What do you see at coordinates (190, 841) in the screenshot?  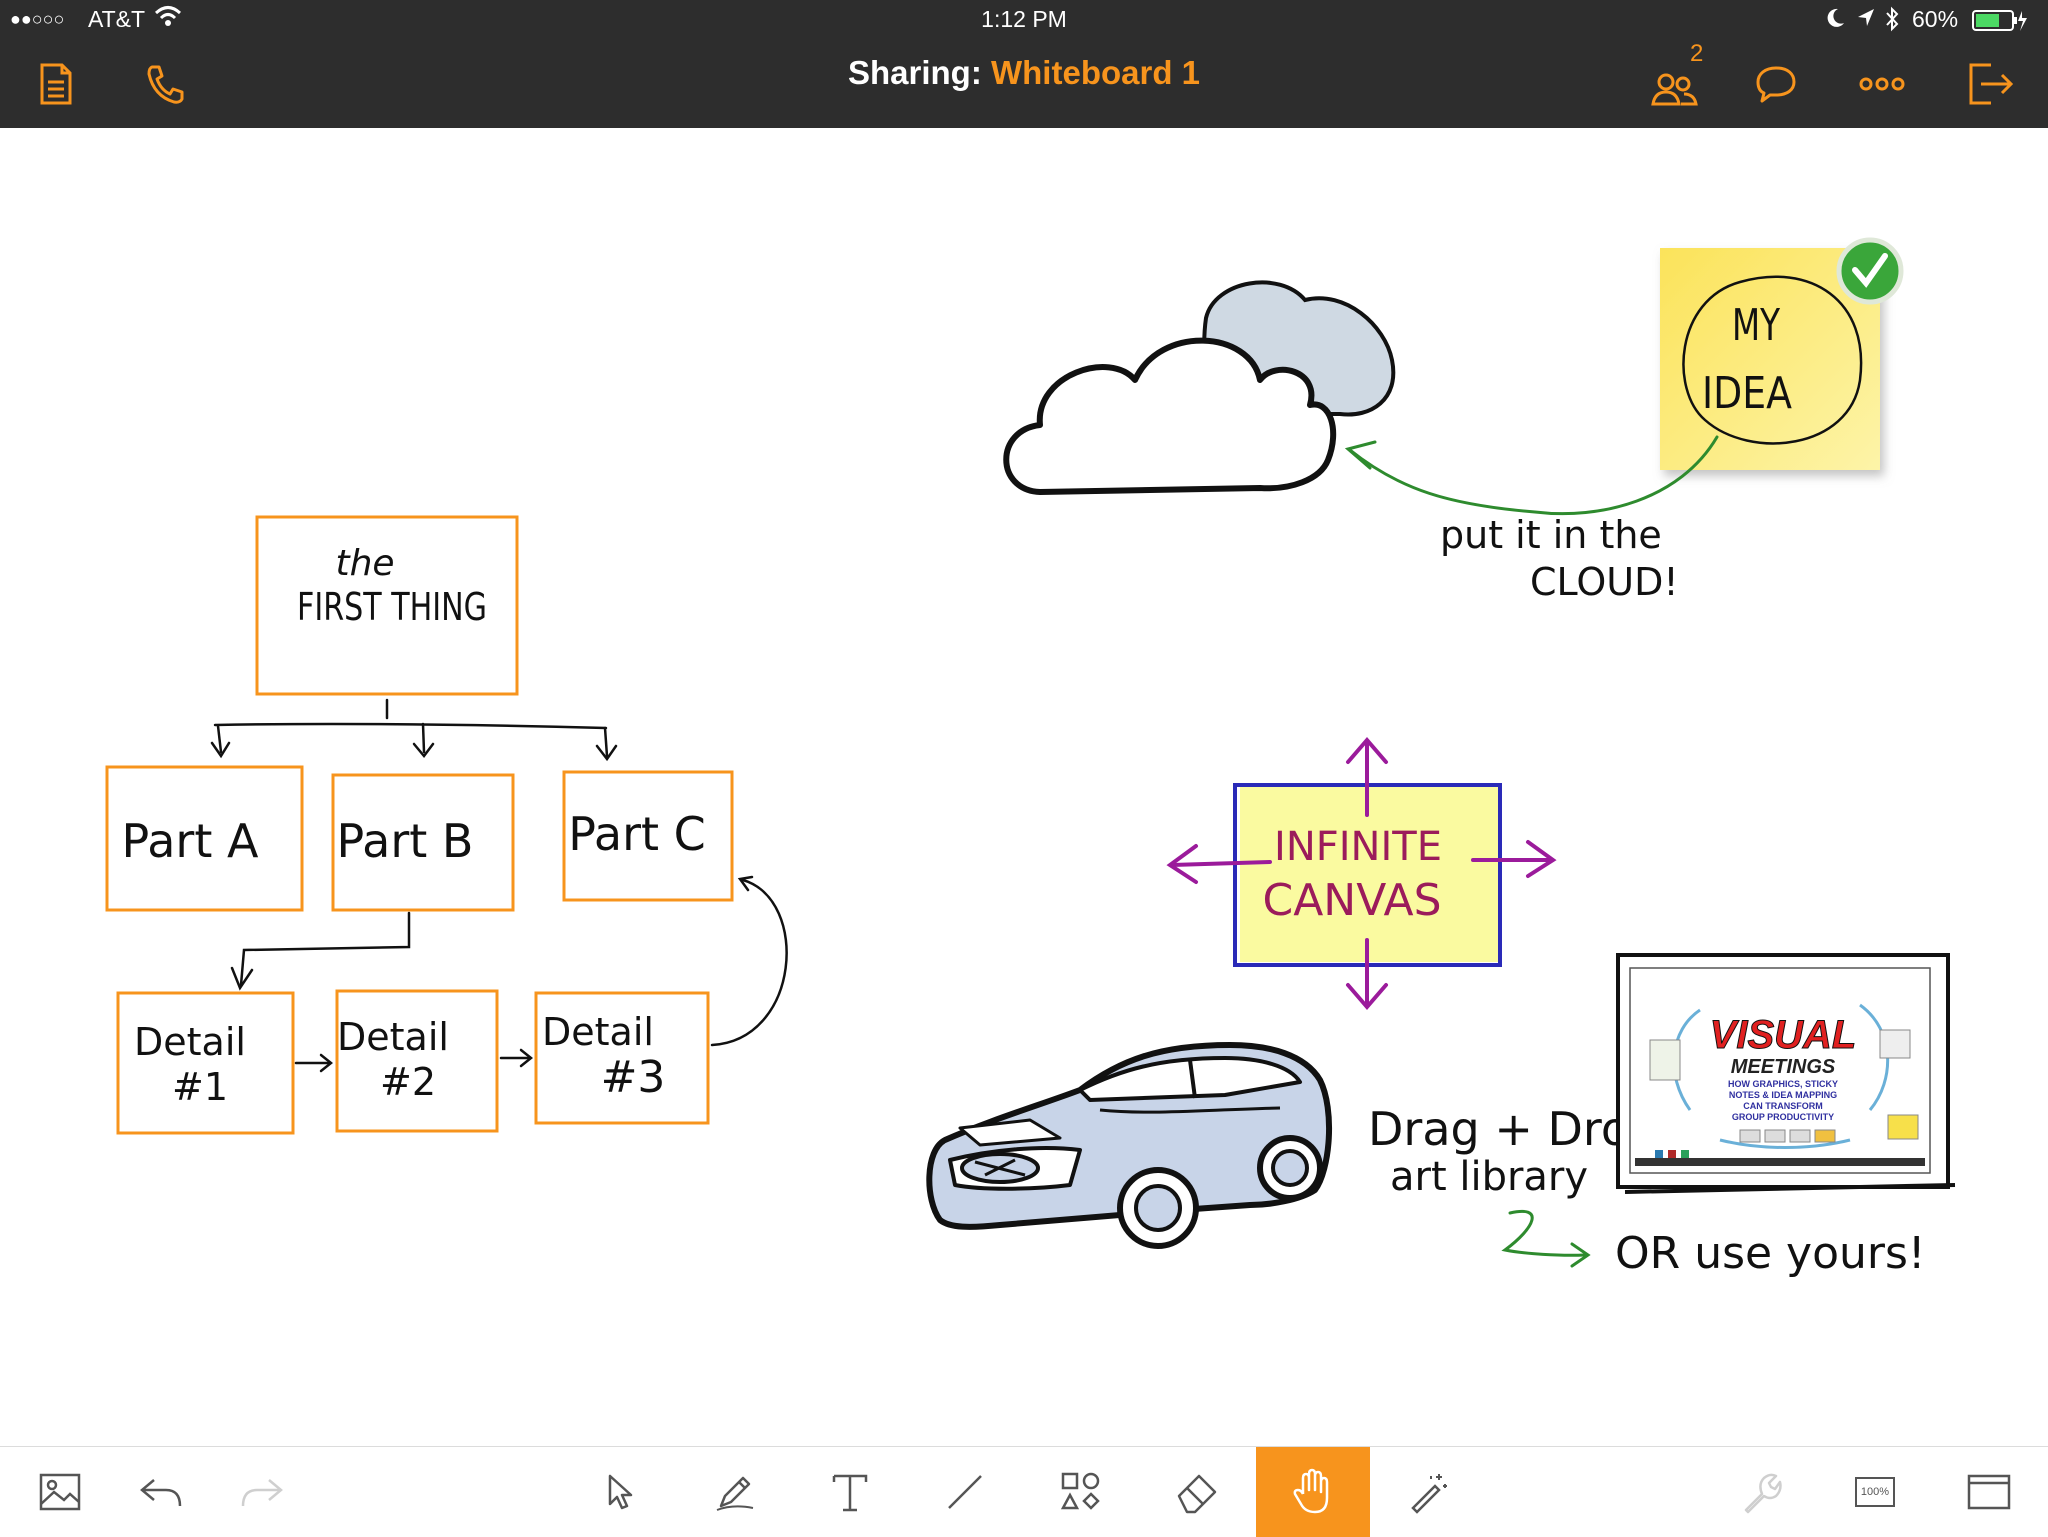 I see `part-a-label: Part A` at bounding box center [190, 841].